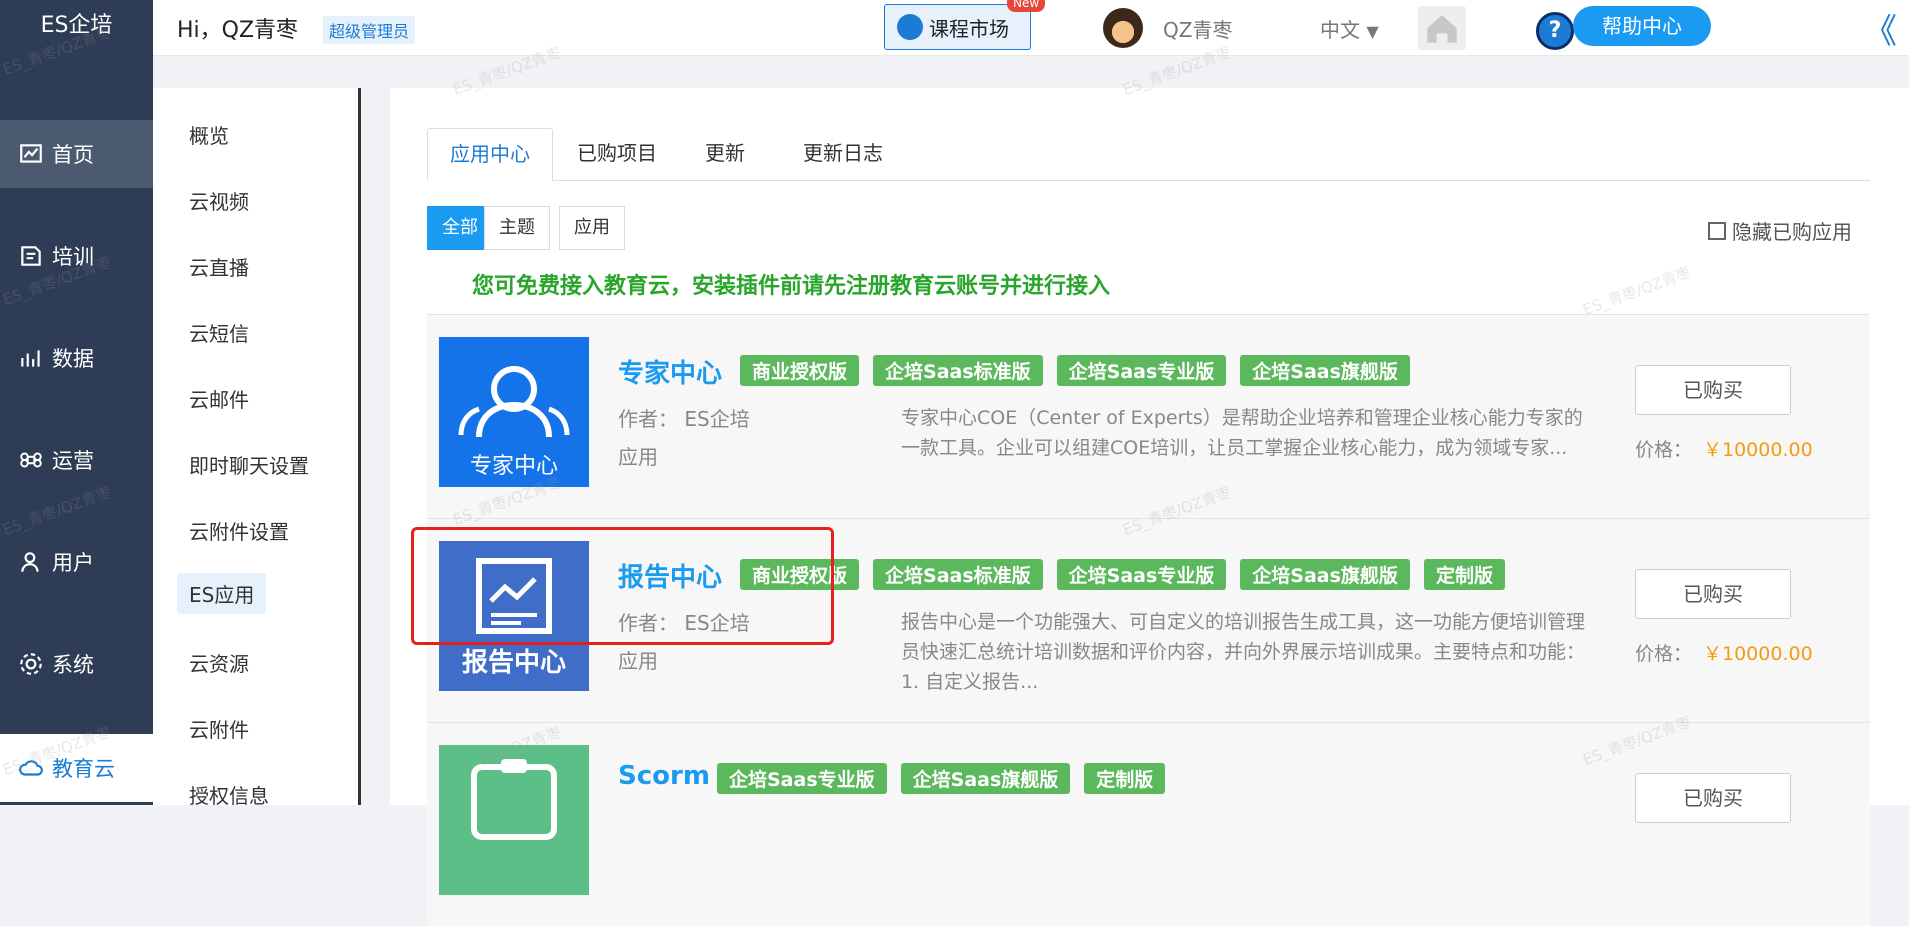  Describe the element at coordinates (1123, 28) in the screenshot. I see `avatar` at that location.